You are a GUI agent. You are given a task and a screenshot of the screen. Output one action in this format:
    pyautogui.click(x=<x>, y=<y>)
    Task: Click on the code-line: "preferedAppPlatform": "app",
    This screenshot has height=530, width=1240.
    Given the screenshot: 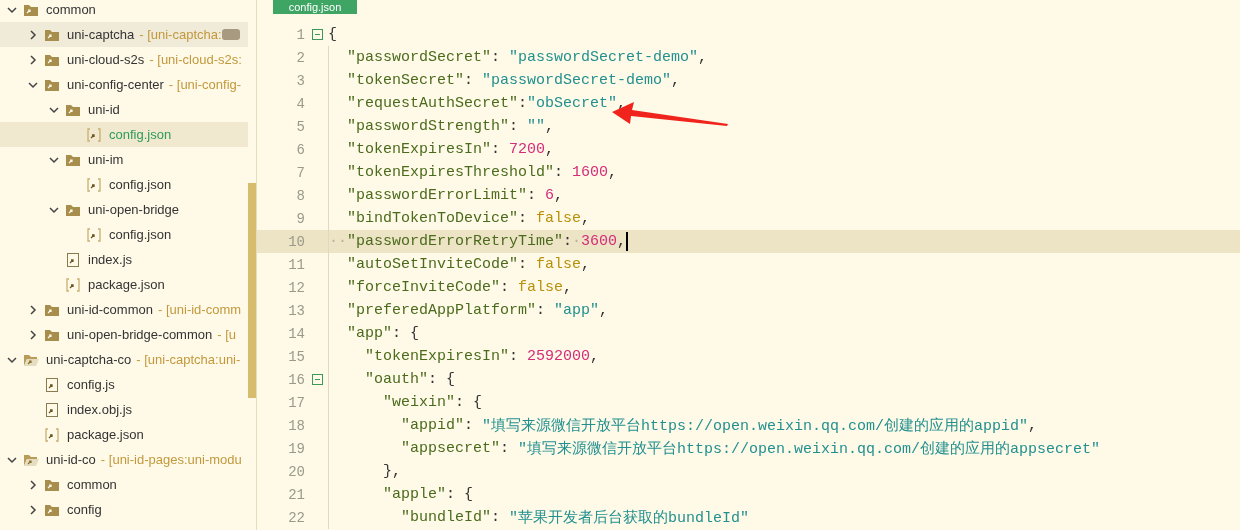 What is the action you would take?
    pyautogui.click(x=477, y=310)
    